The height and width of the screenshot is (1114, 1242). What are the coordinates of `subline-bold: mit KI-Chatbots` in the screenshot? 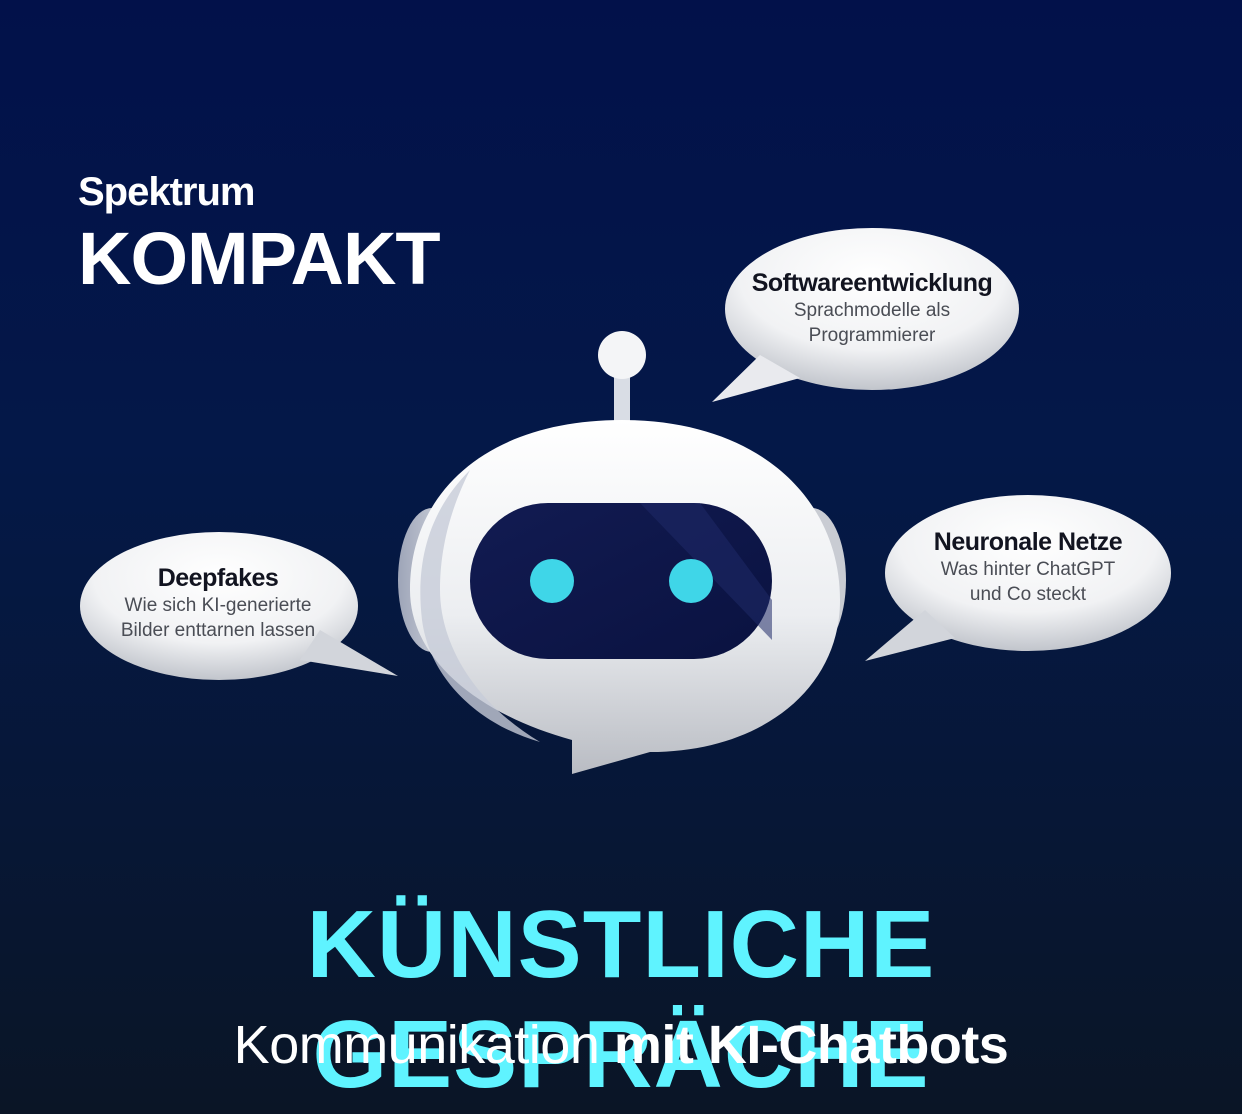 It's located at (811, 1045).